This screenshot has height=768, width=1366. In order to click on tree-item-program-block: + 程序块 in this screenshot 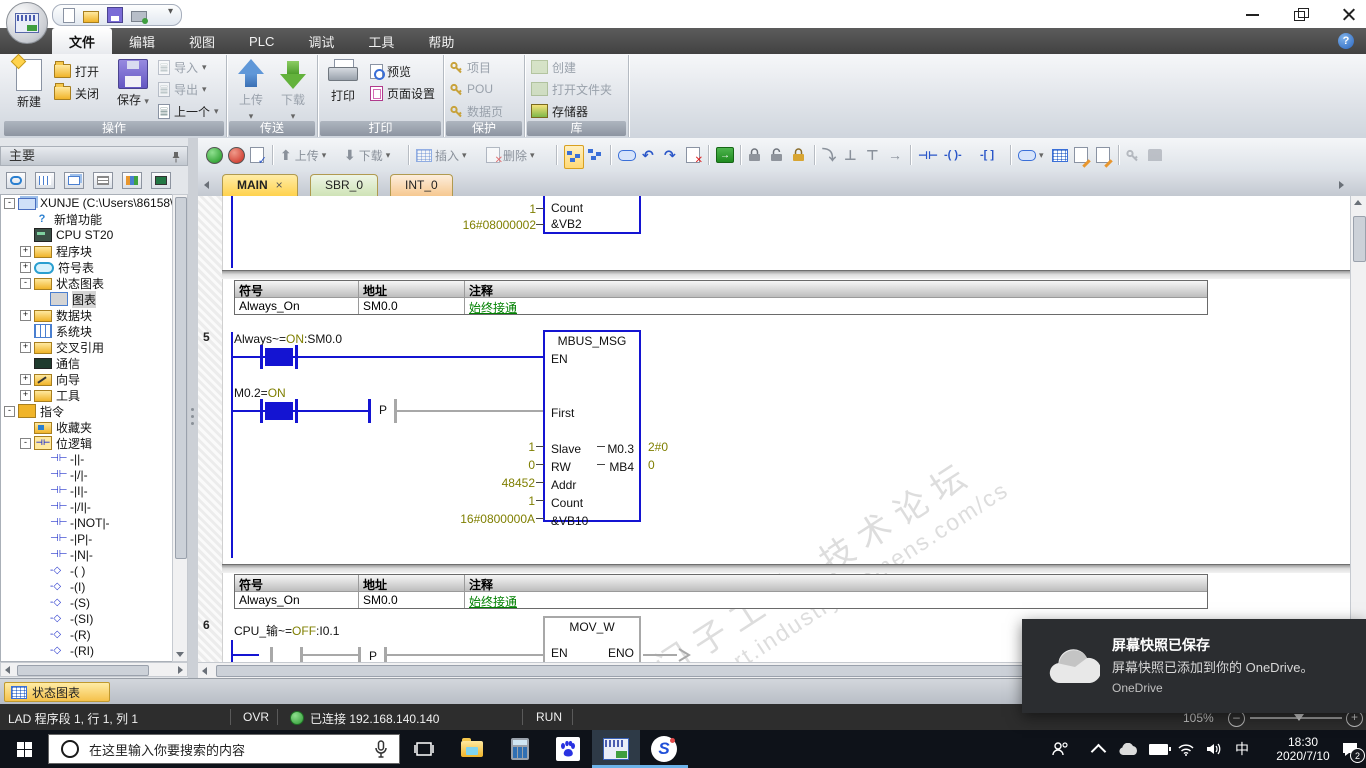, I will do `click(86, 251)`.